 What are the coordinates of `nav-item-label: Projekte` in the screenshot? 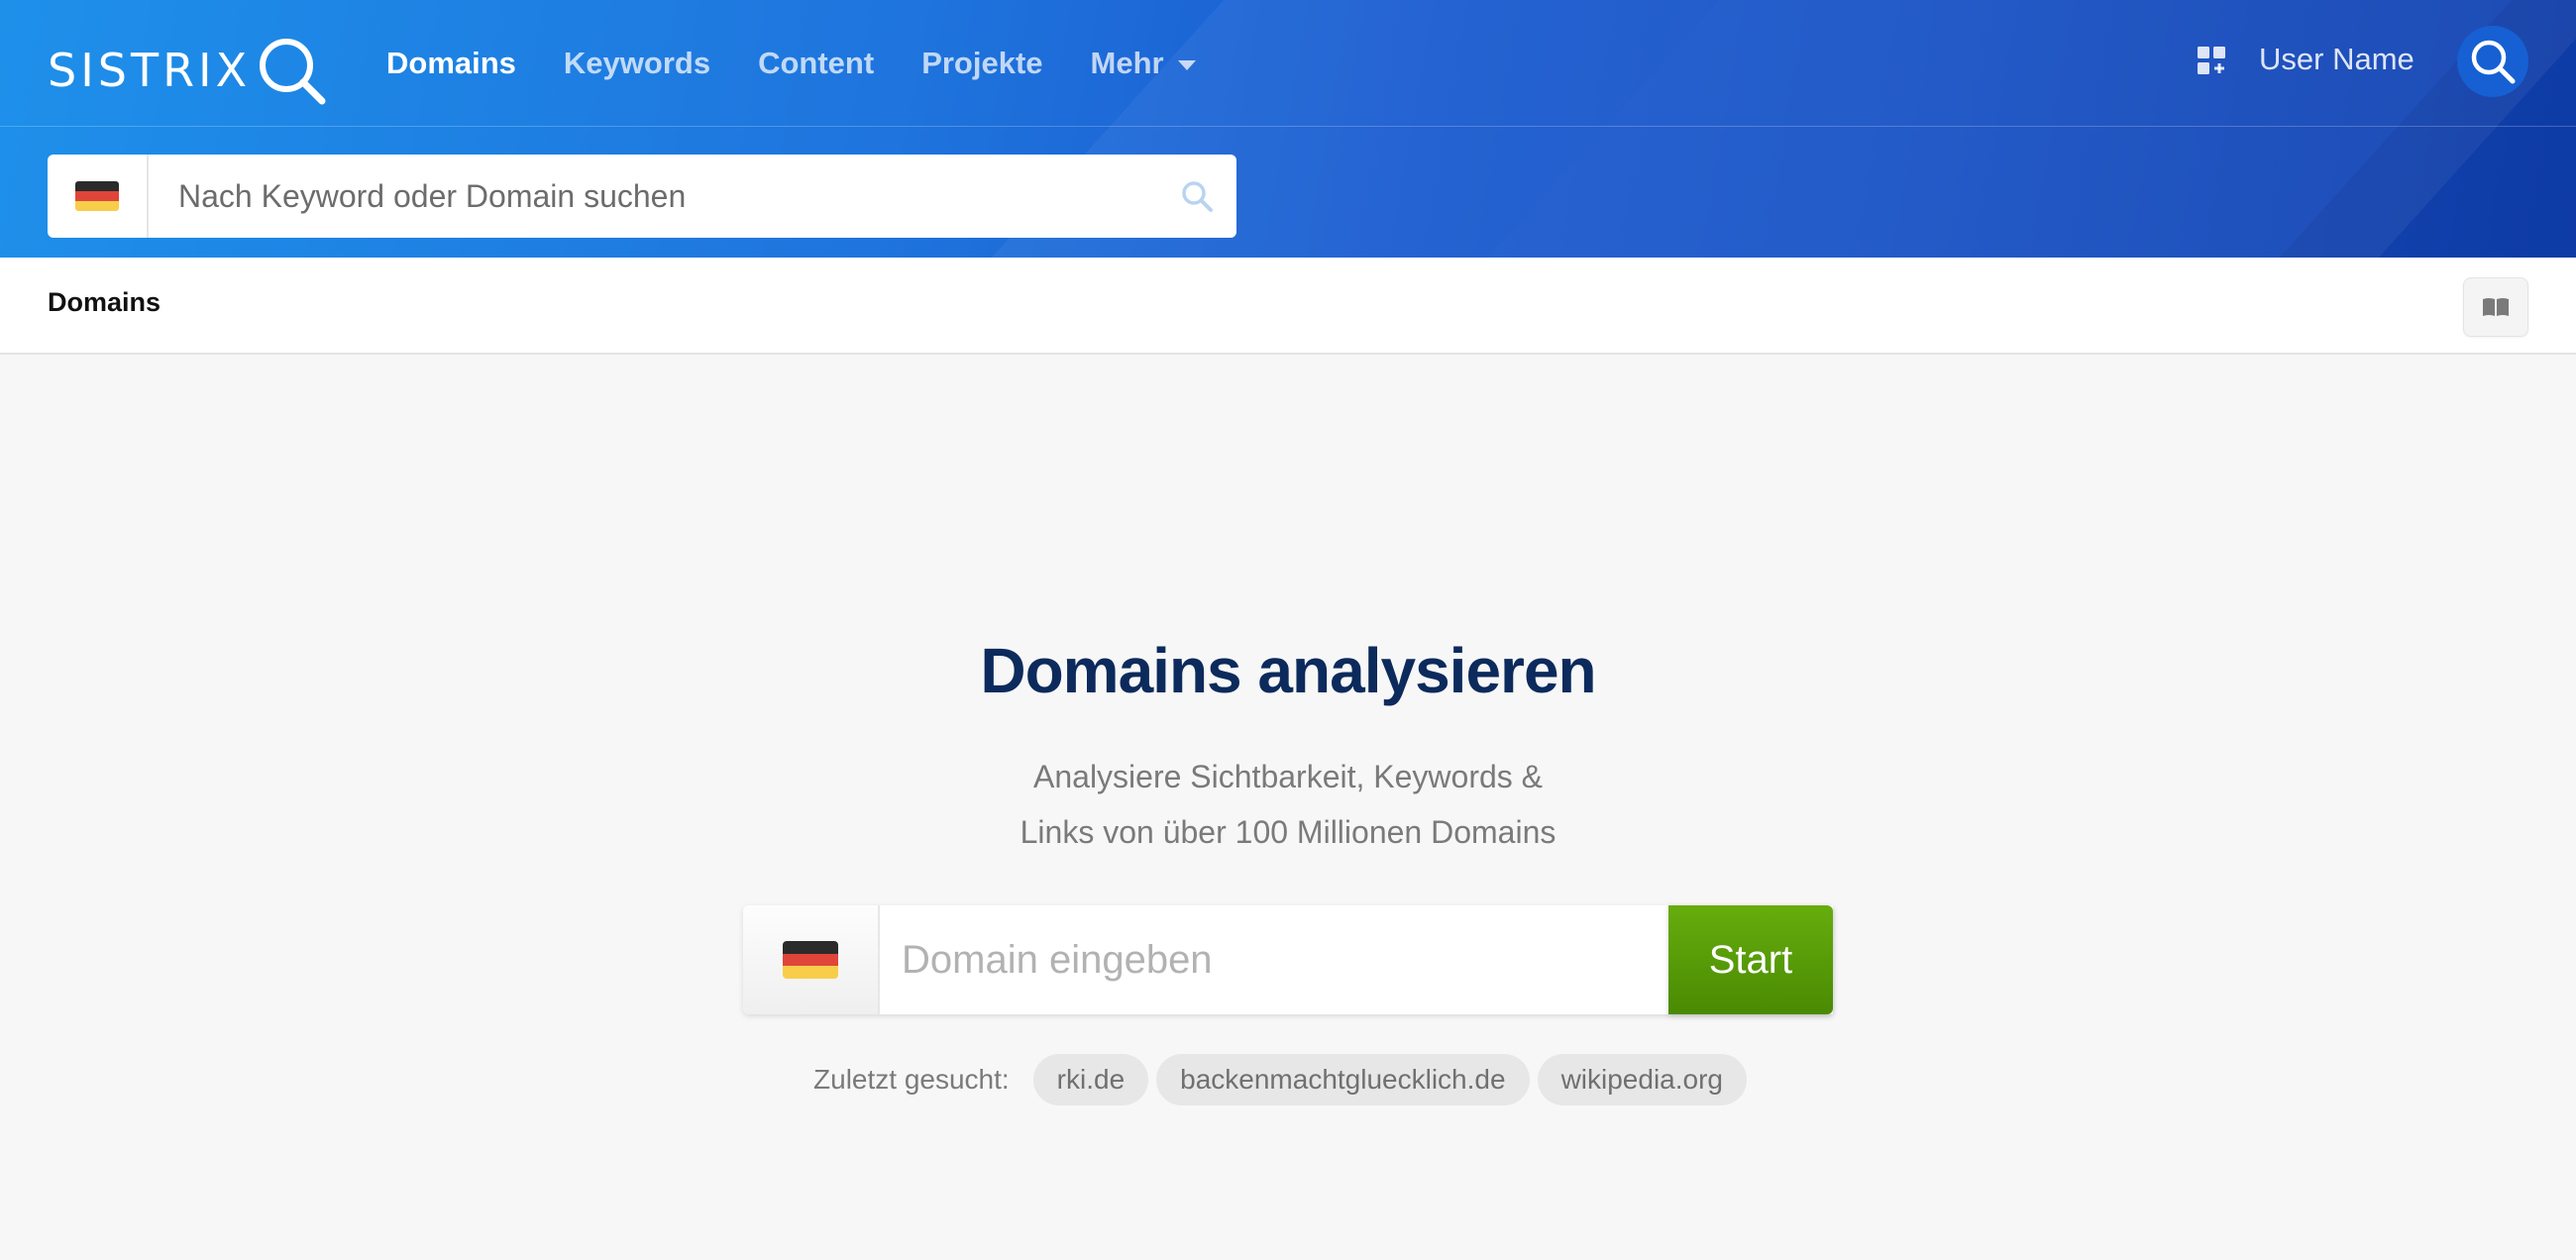 It's located at (982, 63).